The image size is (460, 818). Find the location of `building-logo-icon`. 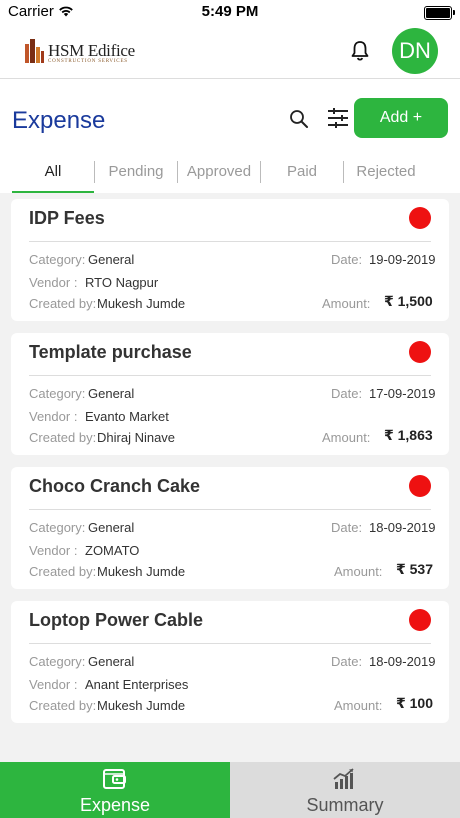

building-logo-icon is located at coordinates (34, 51).